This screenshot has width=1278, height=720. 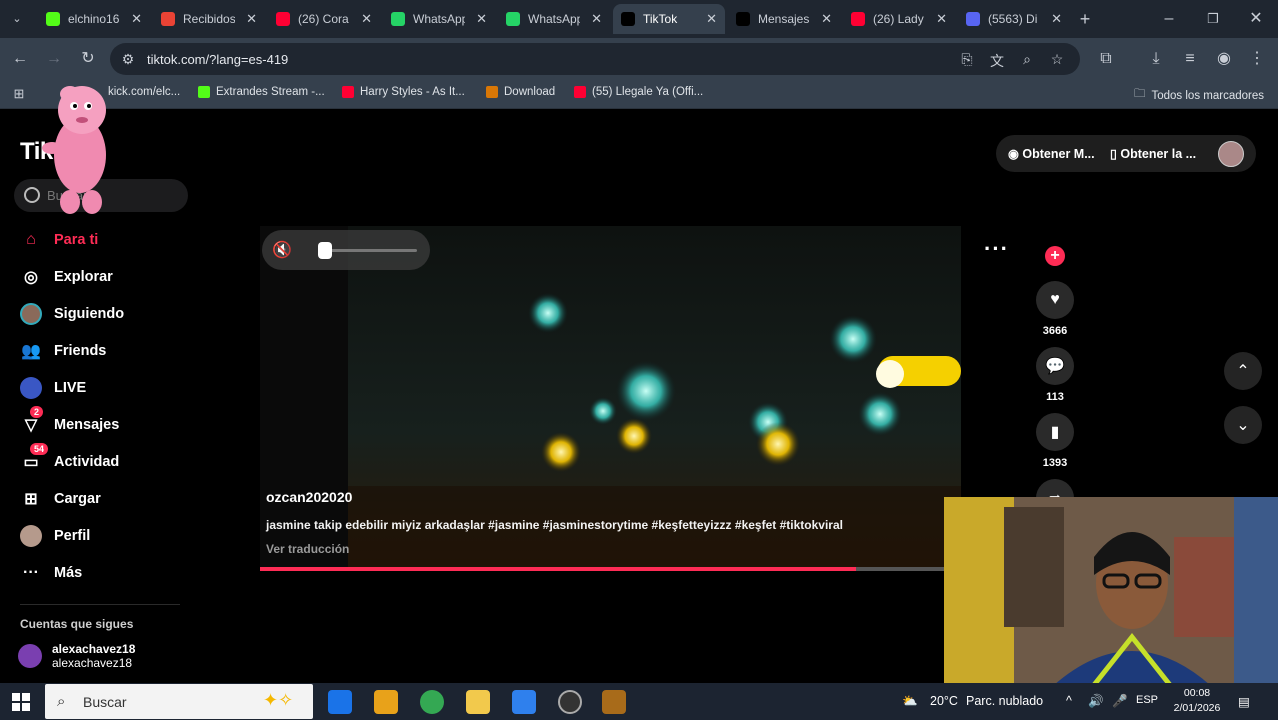 I want to click on notifications-icon: ▤, so click(x=1244, y=701).